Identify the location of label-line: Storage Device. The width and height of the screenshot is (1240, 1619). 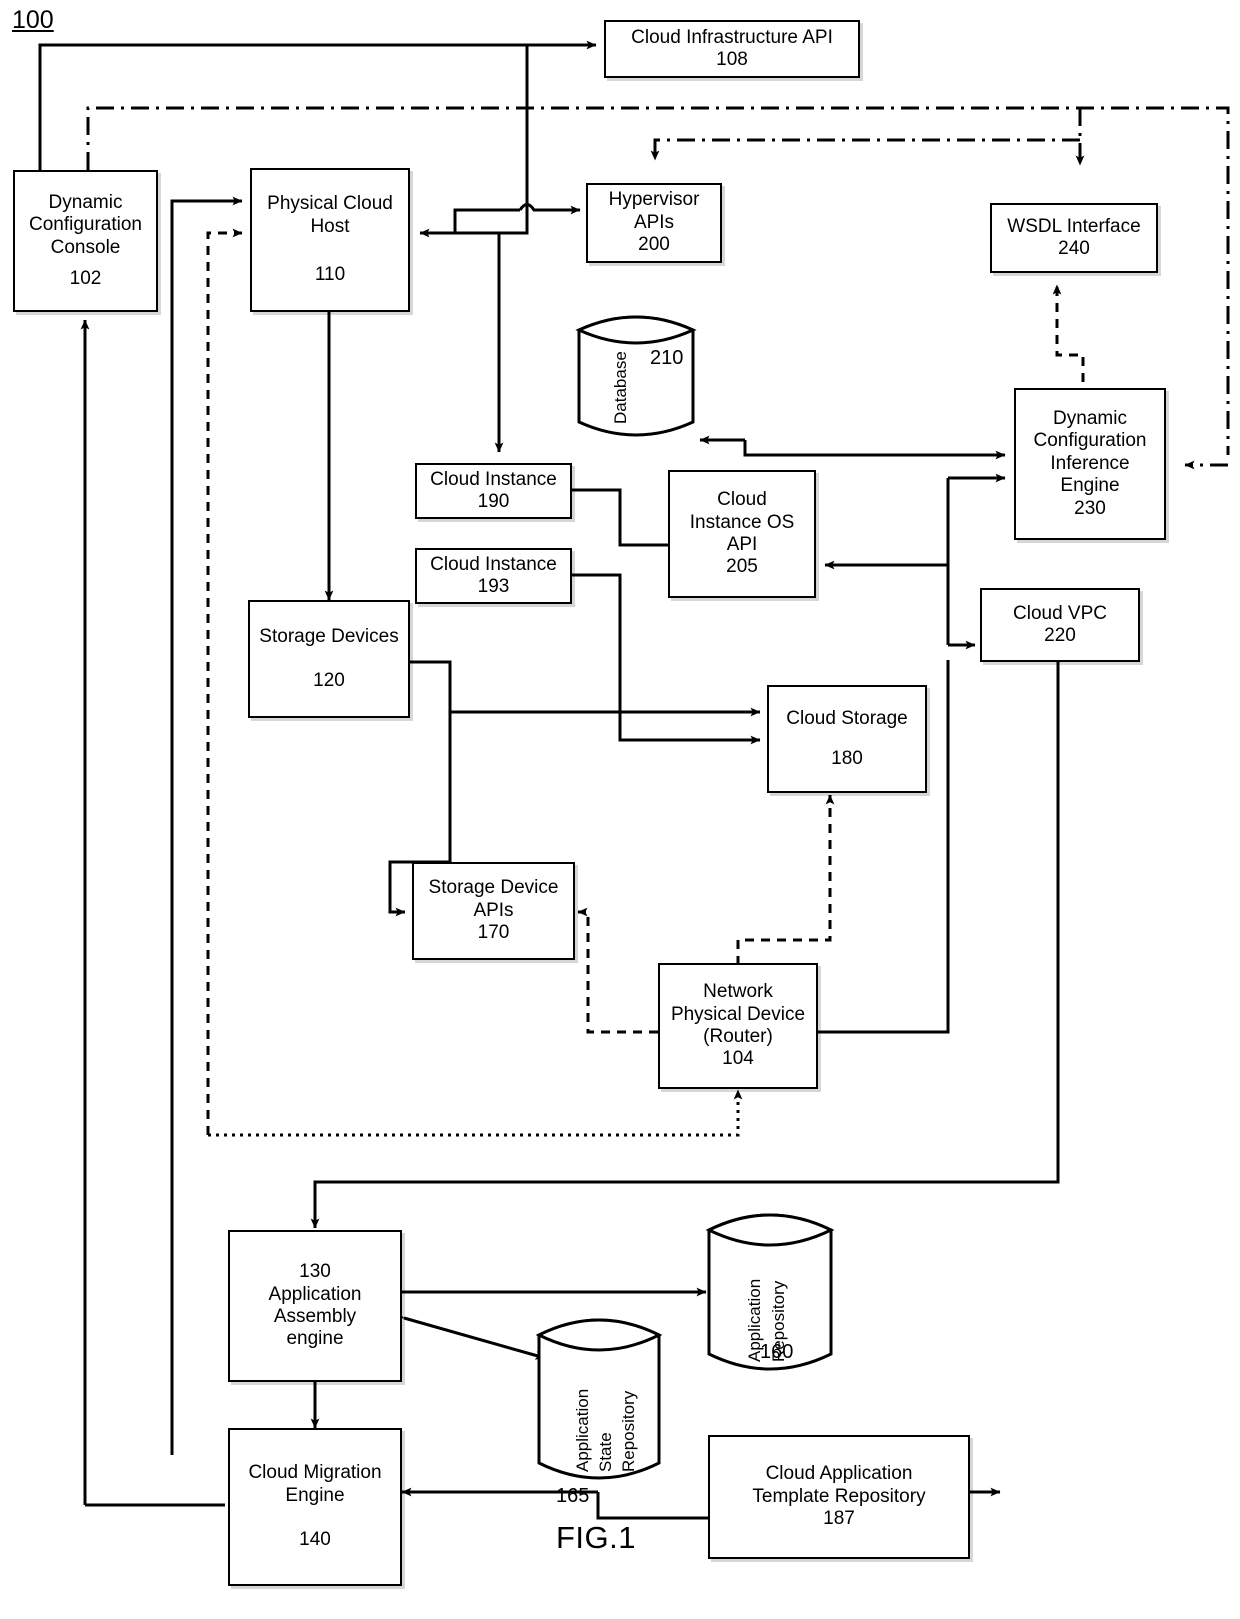
(493, 888).